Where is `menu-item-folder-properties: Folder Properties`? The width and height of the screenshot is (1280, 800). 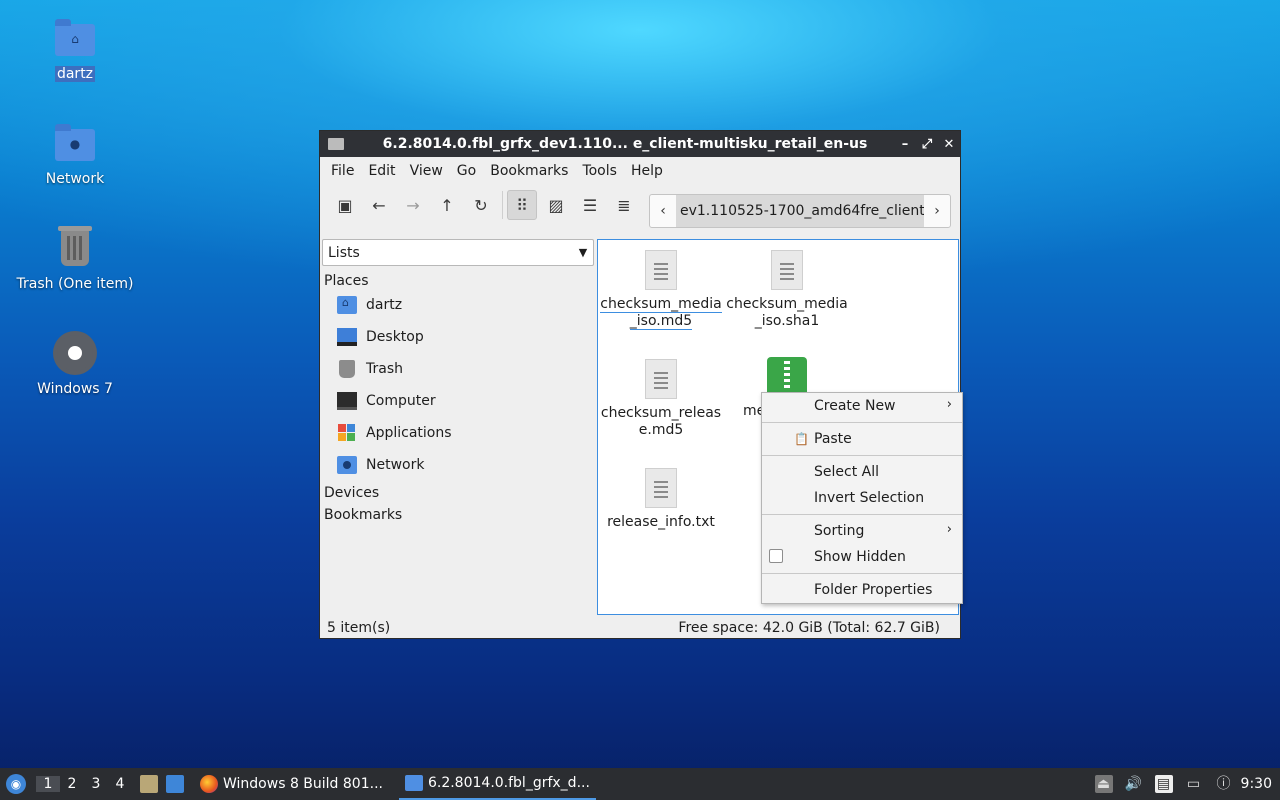 menu-item-folder-properties: Folder Properties is located at coordinates (862, 590).